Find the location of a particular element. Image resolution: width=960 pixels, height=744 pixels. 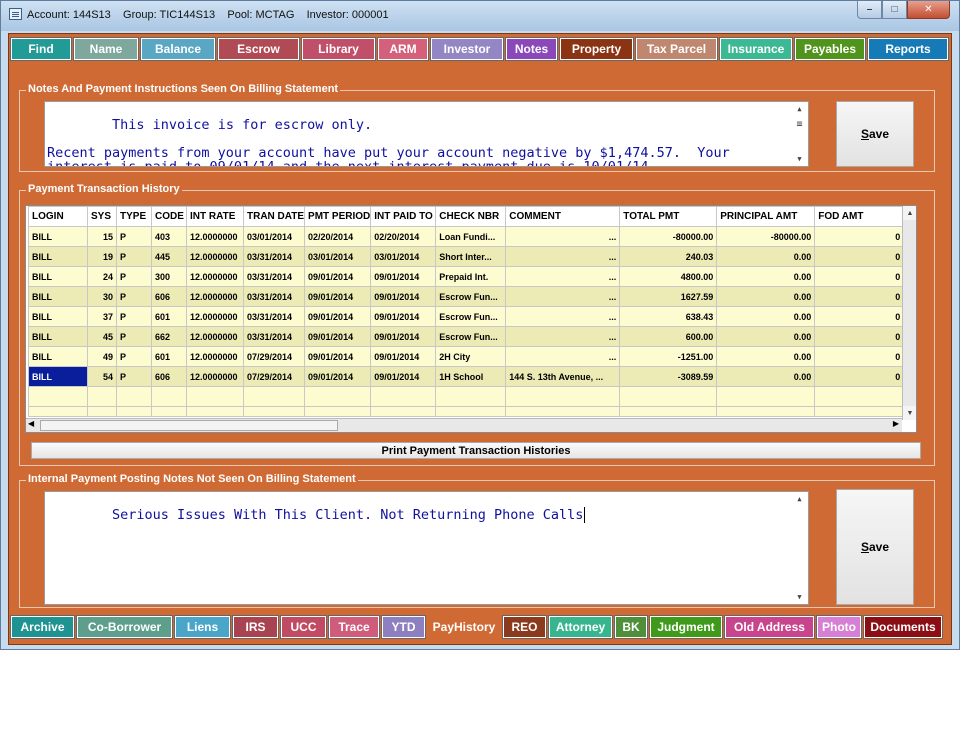

tab-insurance: Insurance is located at coordinates (756, 49).